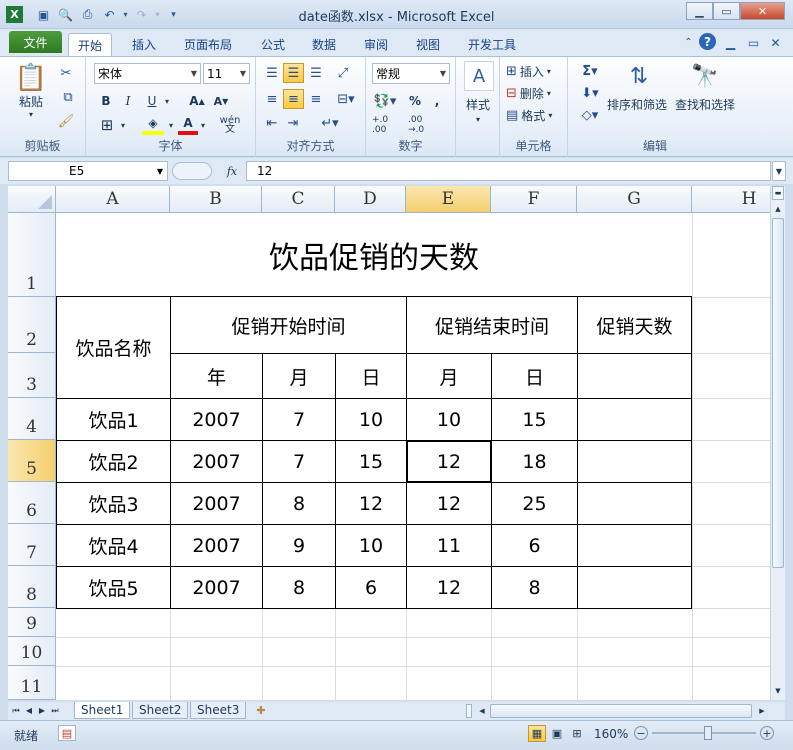  What do you see at coordinates (590, 115) in the screenshot?
I see `clear-icon: ◇▾` at bounding box center [590, 115].